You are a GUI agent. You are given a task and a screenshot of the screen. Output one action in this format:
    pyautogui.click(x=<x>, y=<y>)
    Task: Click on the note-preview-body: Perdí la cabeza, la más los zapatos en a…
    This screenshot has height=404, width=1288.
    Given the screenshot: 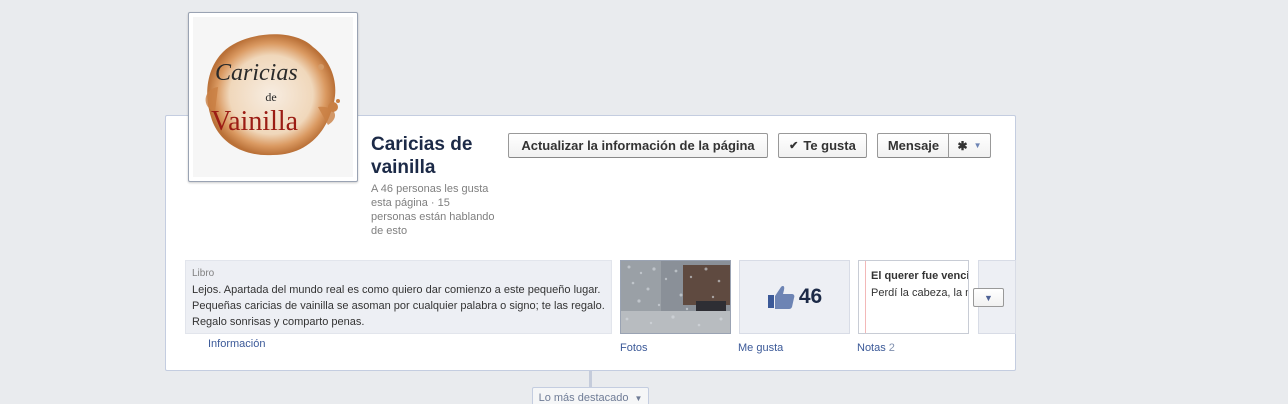 What is the action you would take?
    pyautogui.click(x=919, y=293)
    